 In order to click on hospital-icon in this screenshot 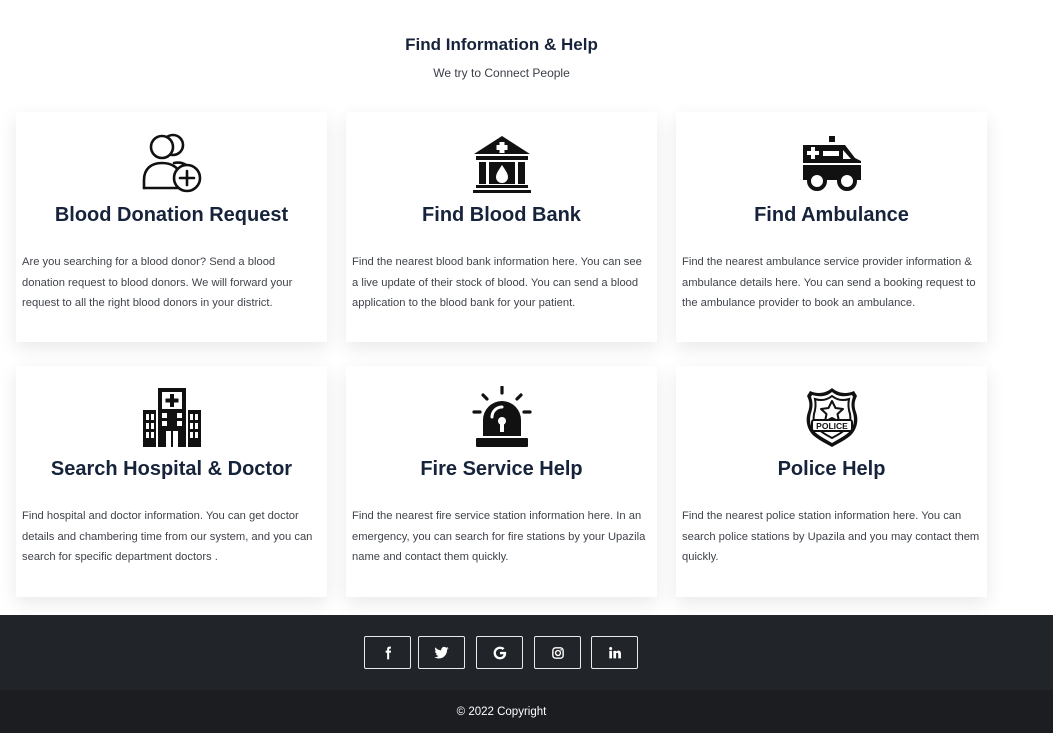, I will do `click(172, 417)`.